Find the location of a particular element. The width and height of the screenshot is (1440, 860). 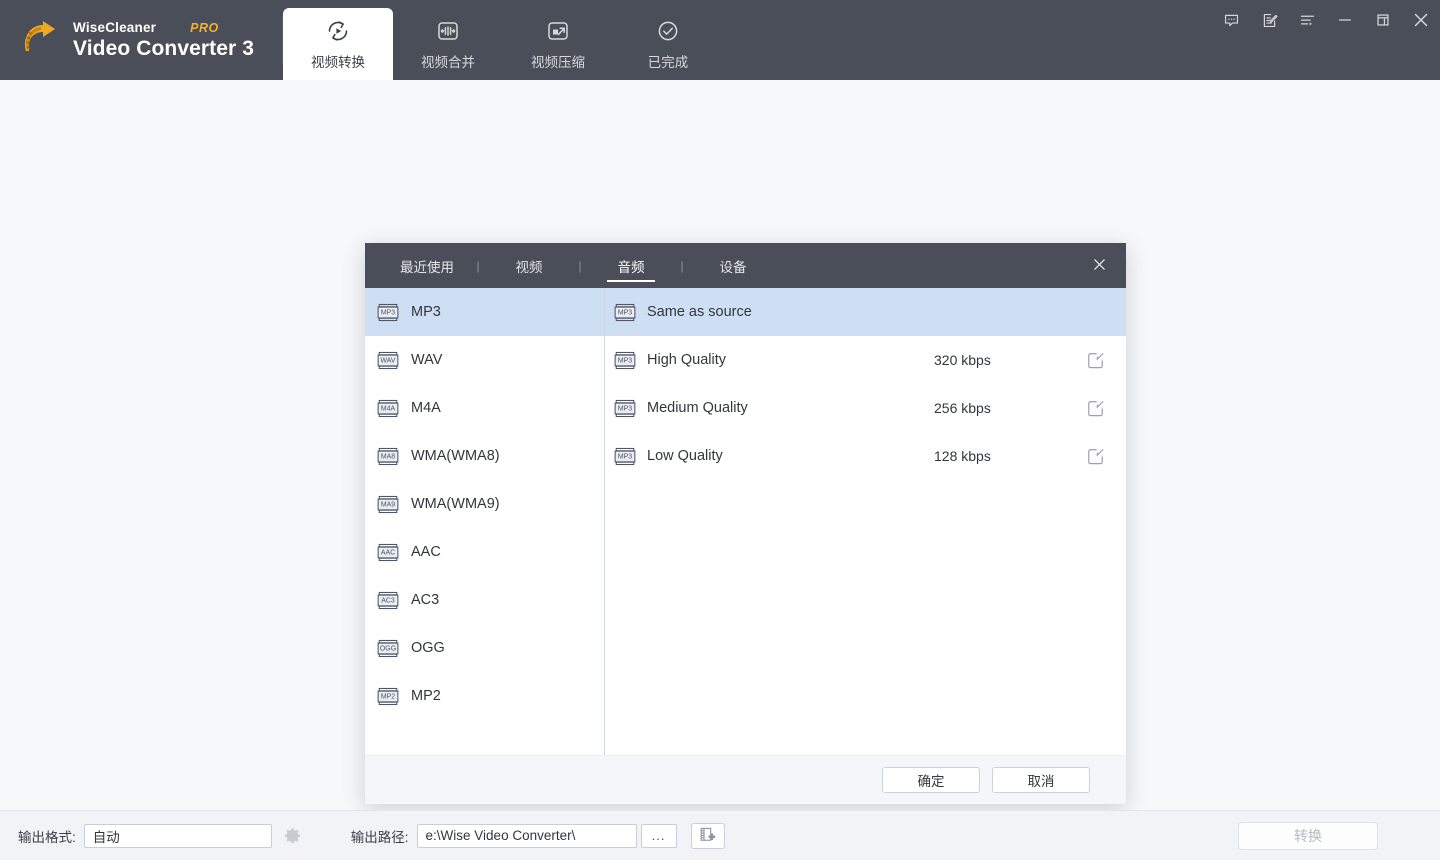

tab-label: 视频压缩 is located at coordinates (558, 62).